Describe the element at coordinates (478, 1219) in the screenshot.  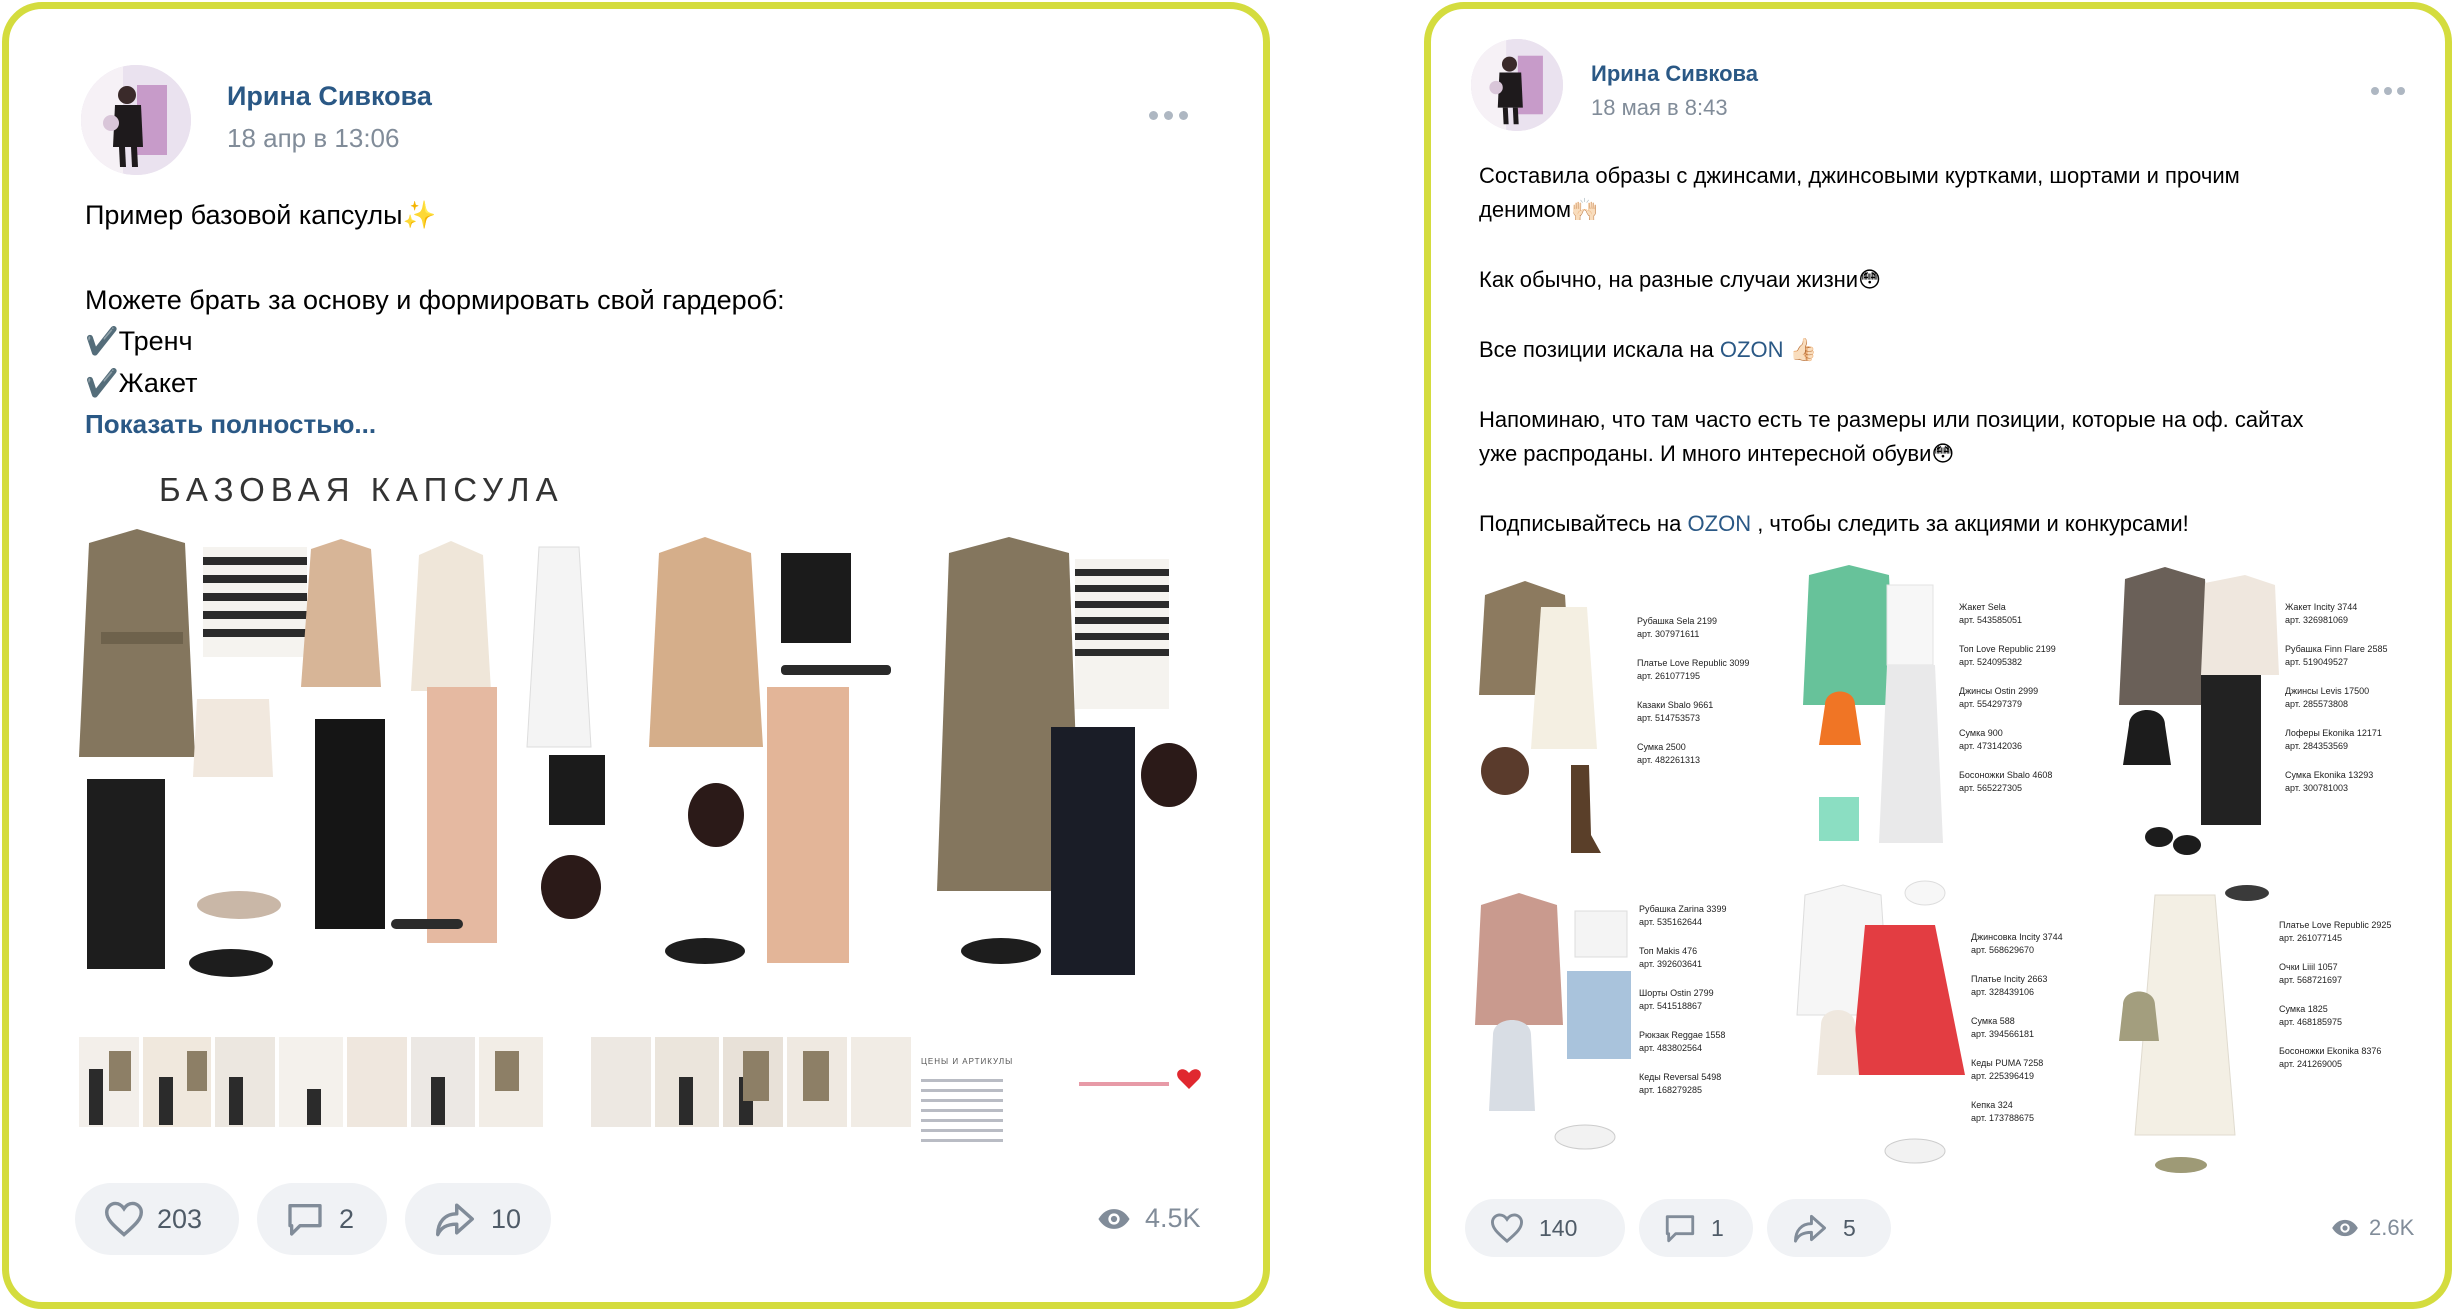
I see `share-button: 10` at that location.